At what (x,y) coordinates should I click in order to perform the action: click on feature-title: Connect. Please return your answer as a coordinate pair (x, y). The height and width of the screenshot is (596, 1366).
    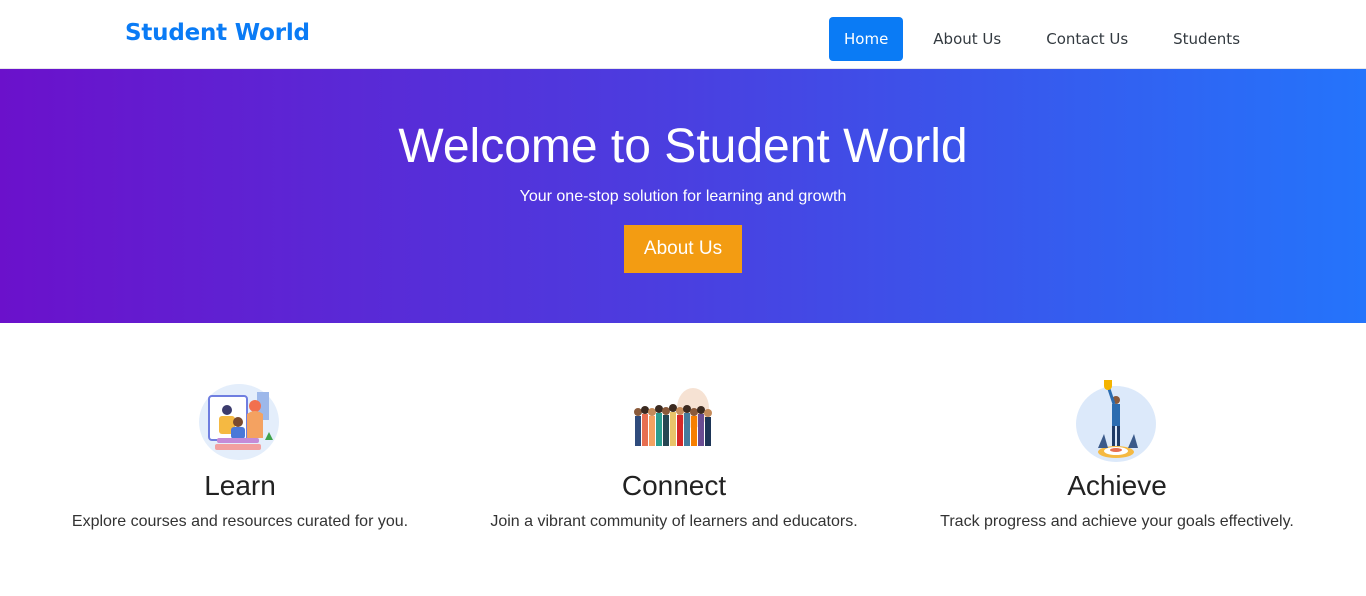
    Looking at the image, I should click on (674, 485).